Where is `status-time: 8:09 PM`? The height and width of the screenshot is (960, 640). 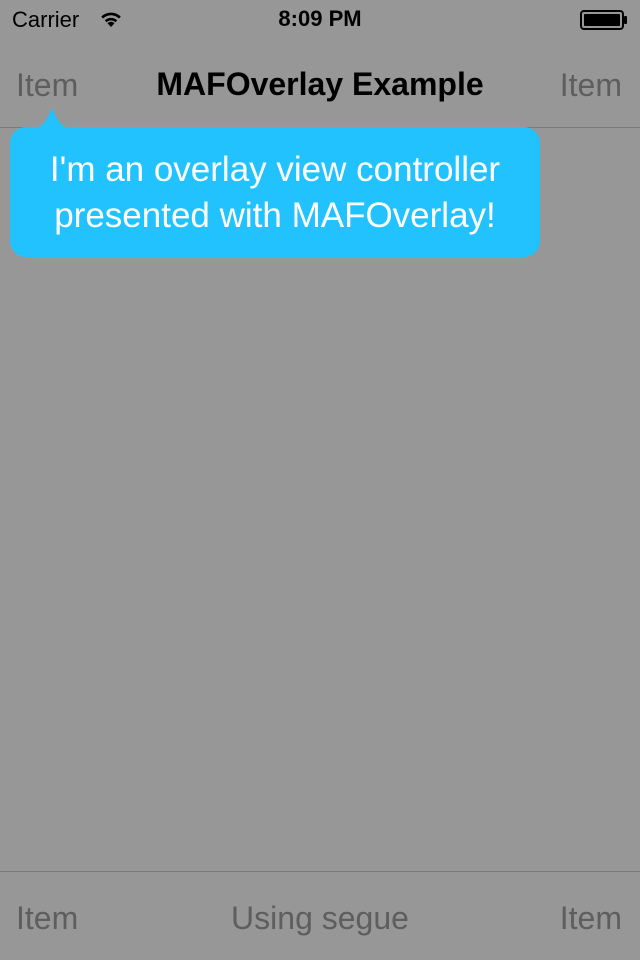
status-time: 8:09 PM is located at coordinates (320, 18).